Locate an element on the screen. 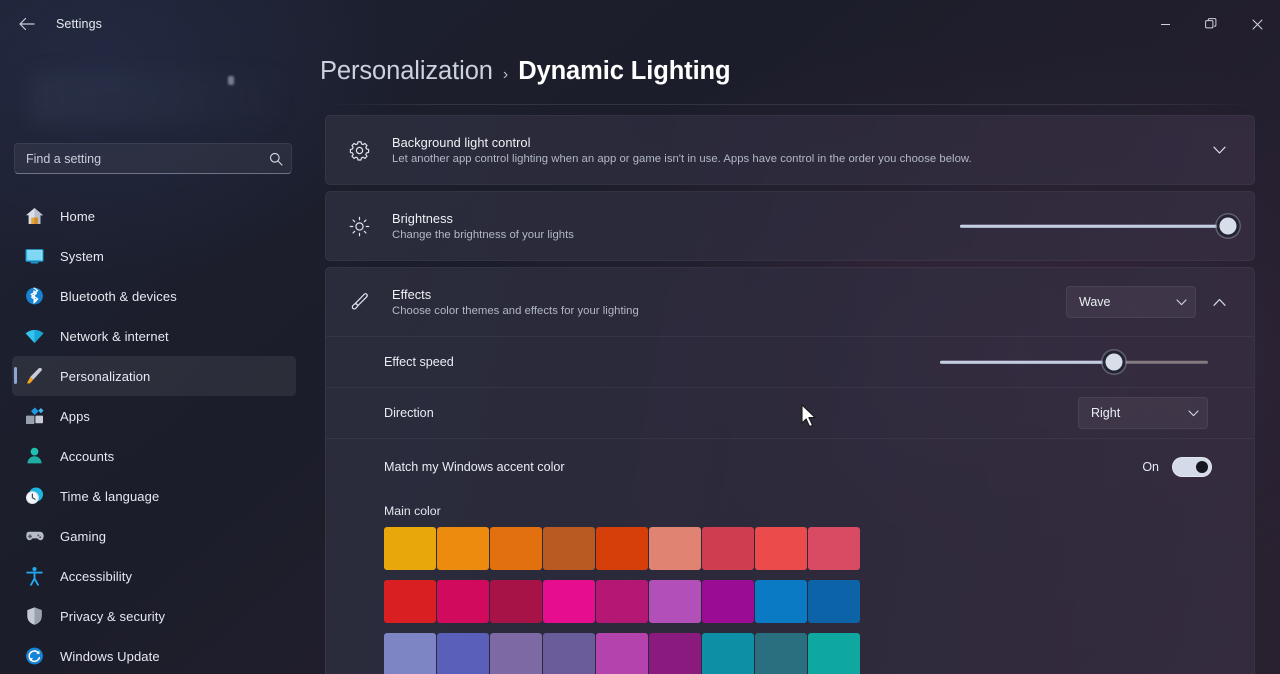 The image size is (1280, 674). sidebar-item-label: Privacy & security is located at coordinates (113, 616).